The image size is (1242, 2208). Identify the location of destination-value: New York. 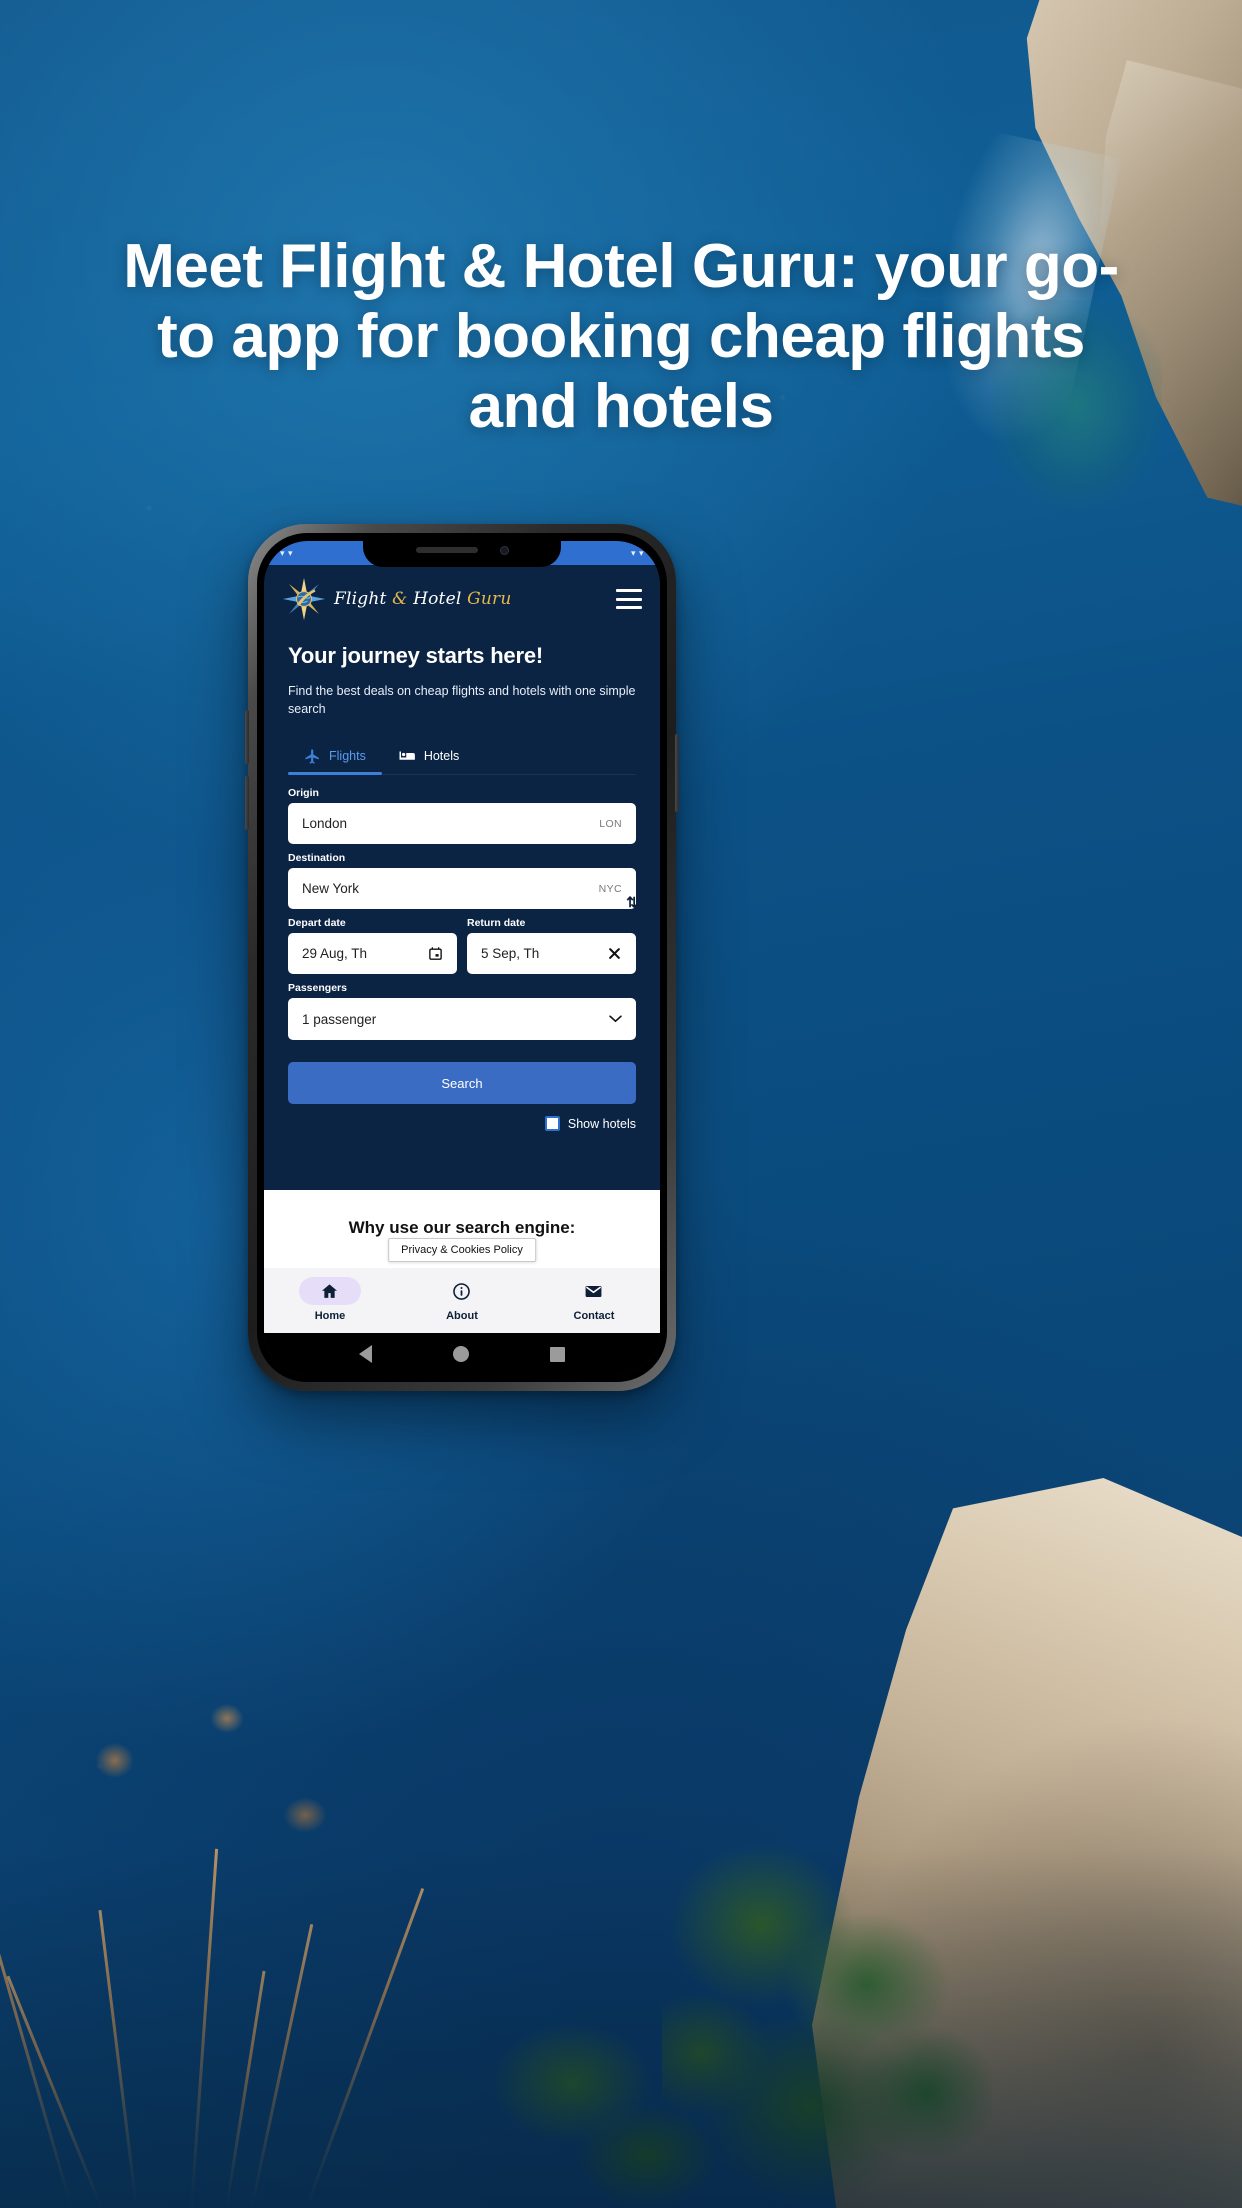
(331, 889).